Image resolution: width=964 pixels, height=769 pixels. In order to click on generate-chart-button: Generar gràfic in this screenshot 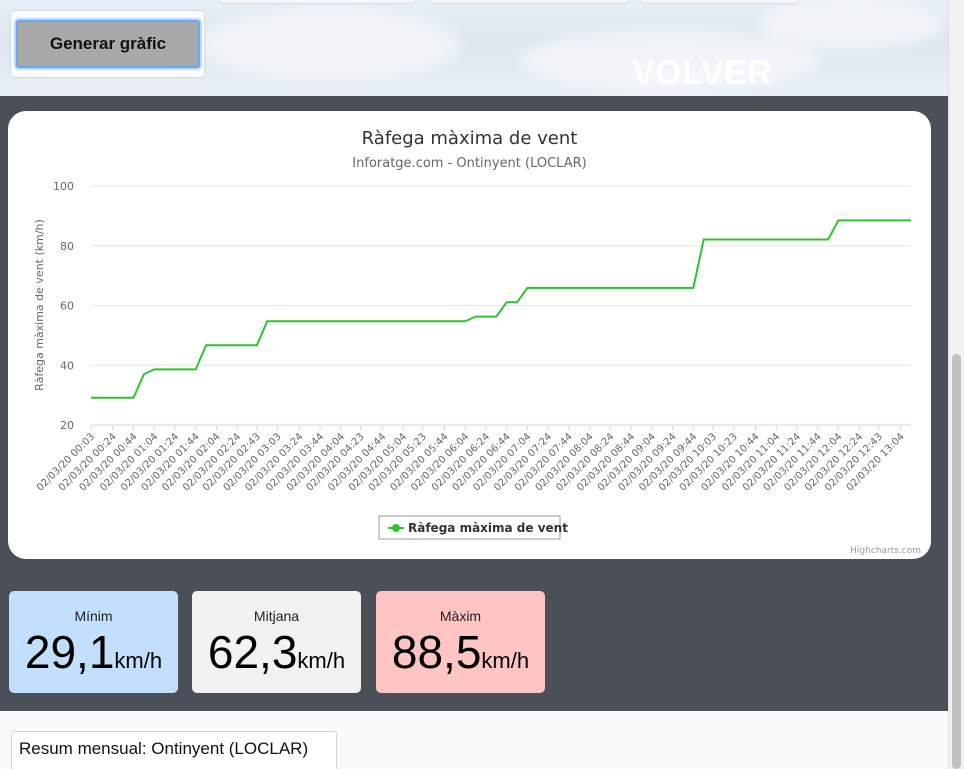, I will do `click(108, 44)`.